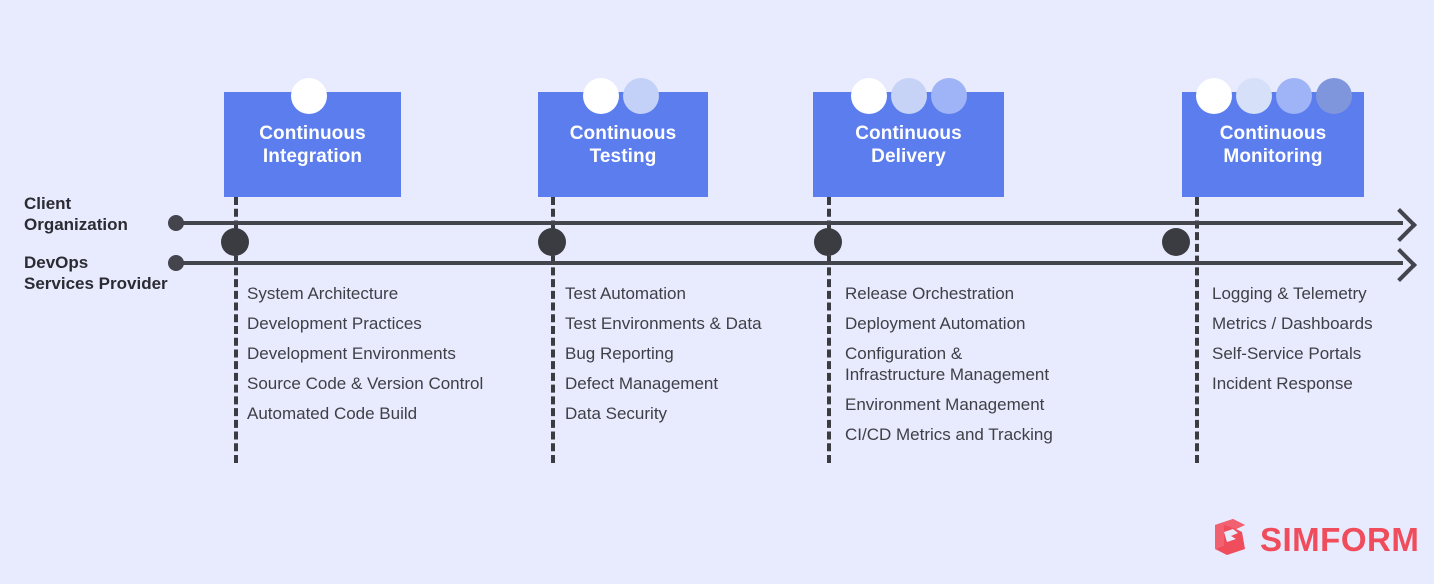  What do you see at coordinates (642, 383) in the screenshot?
I see `list-item: Defect Management` at bounding box center [642, 383].